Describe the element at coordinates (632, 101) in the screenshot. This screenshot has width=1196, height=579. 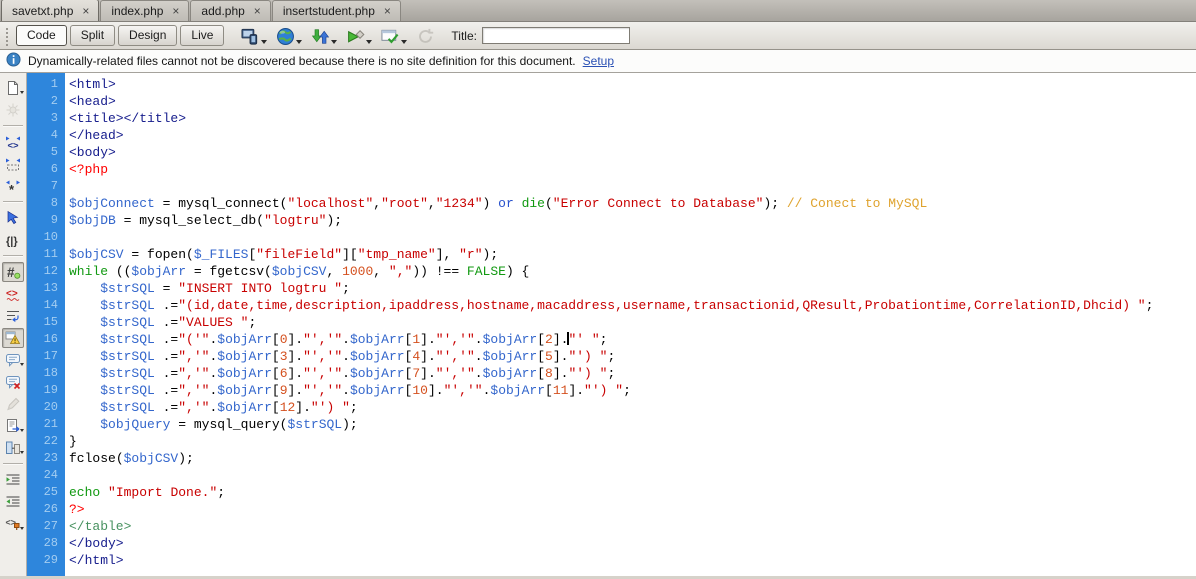
I see `code-line: <head>` at that location.